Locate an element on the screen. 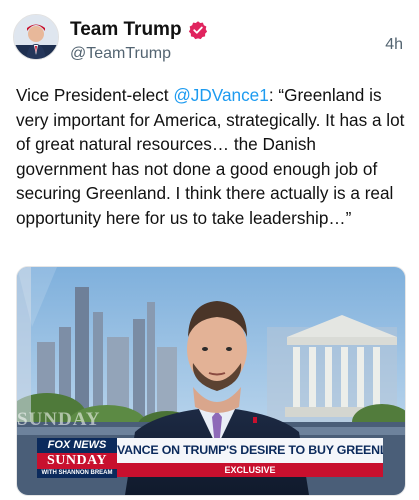  author-name-row: Team Trump is located at coordinates (139, 30).